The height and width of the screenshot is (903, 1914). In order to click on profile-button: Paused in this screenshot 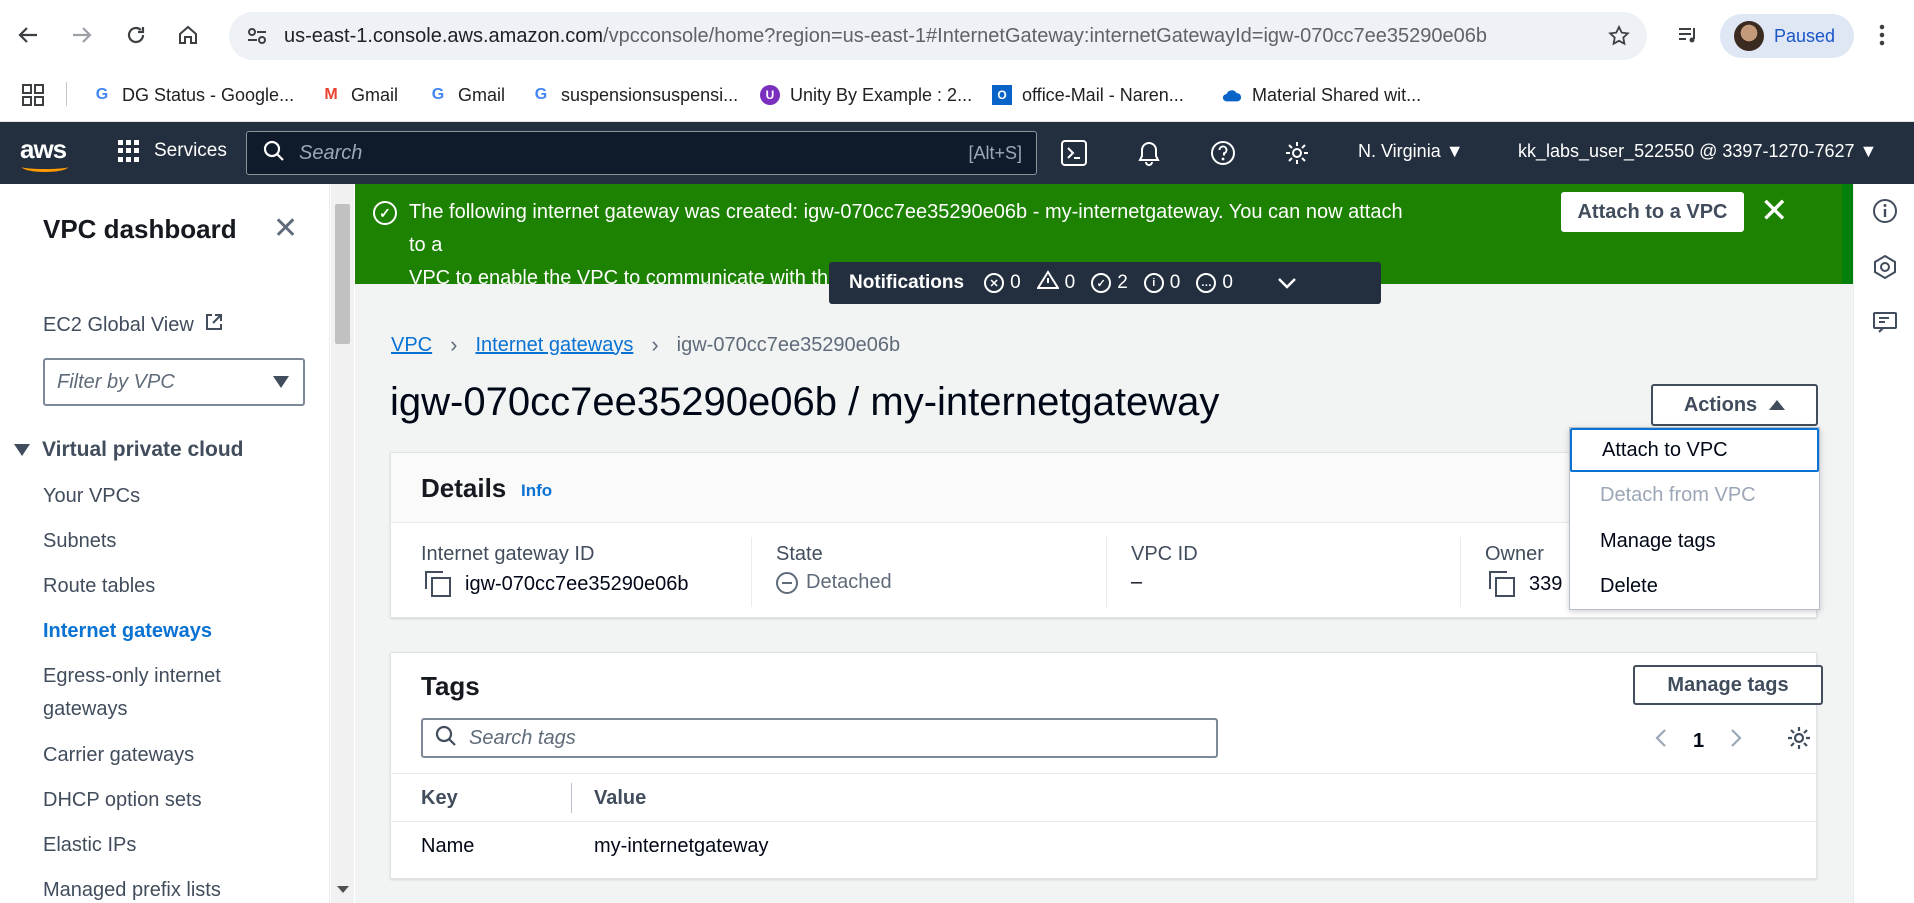, I will do `click(1787, 36)`.